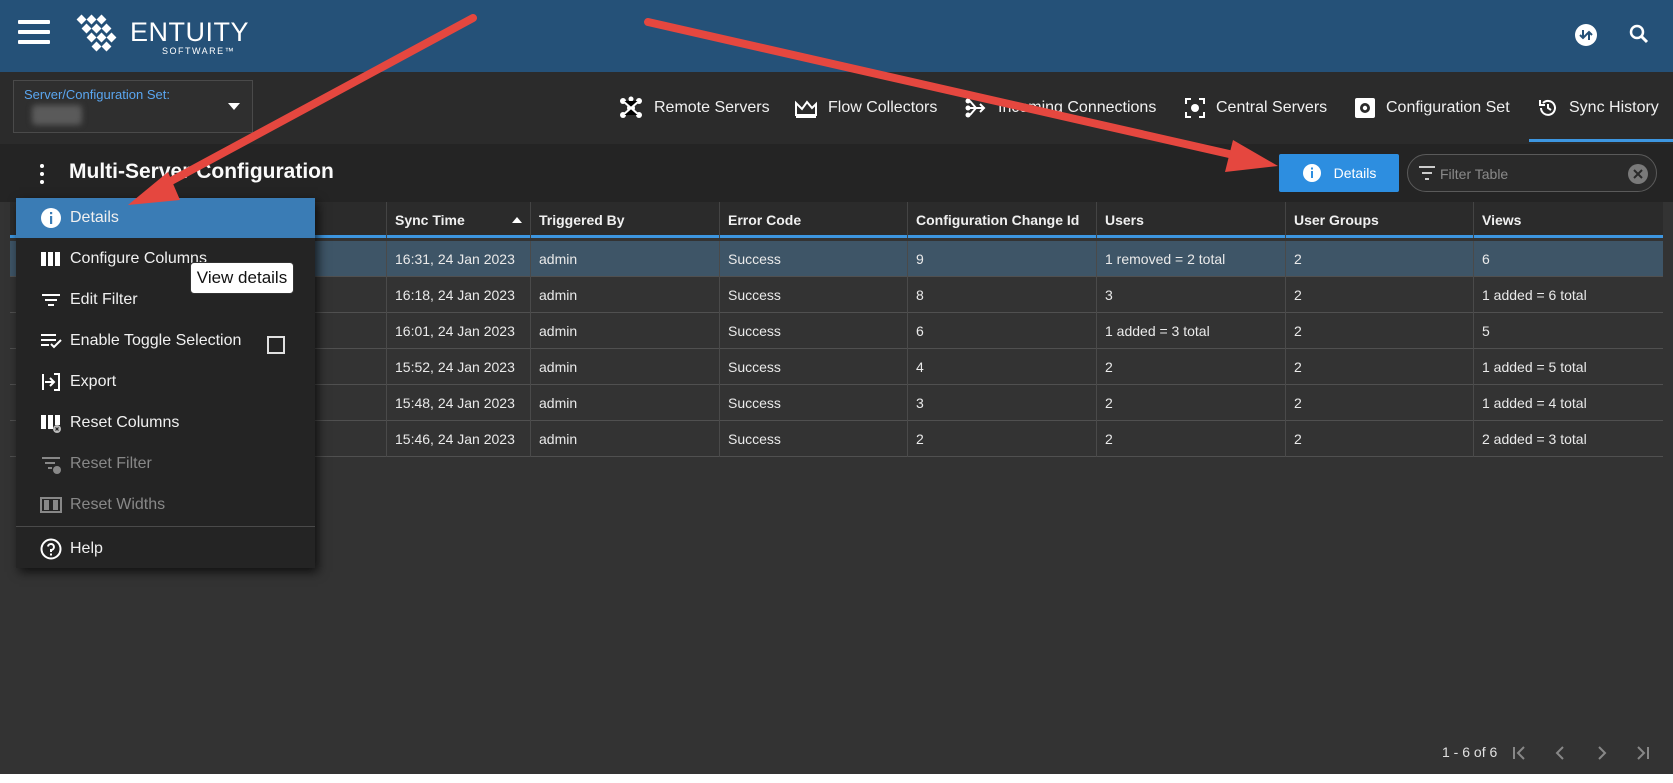 The image size is (1673, 783). Describe the element at coordinates (190, 32) in the screenshot. I see `logo-text: ENTUITY` at that location.